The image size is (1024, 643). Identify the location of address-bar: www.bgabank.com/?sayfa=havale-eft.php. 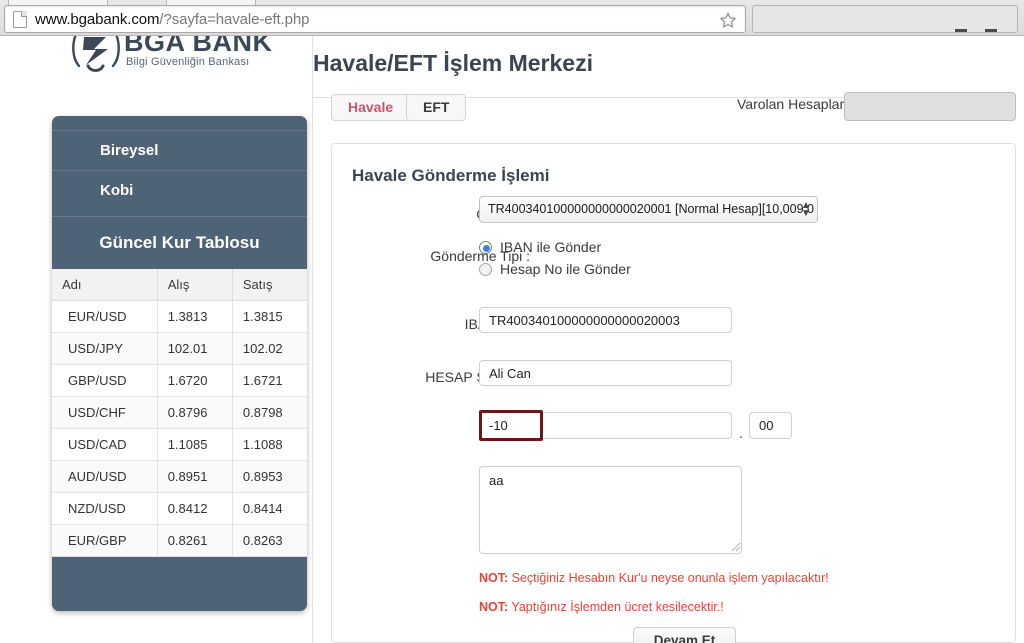
(375, 19).